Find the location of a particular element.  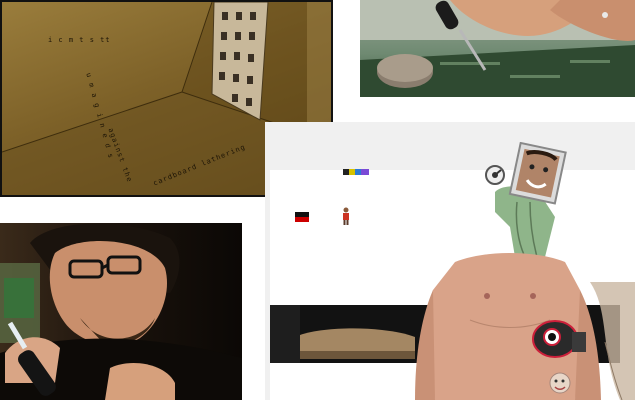

soldering-illustration is located at coordinates (497, 48).